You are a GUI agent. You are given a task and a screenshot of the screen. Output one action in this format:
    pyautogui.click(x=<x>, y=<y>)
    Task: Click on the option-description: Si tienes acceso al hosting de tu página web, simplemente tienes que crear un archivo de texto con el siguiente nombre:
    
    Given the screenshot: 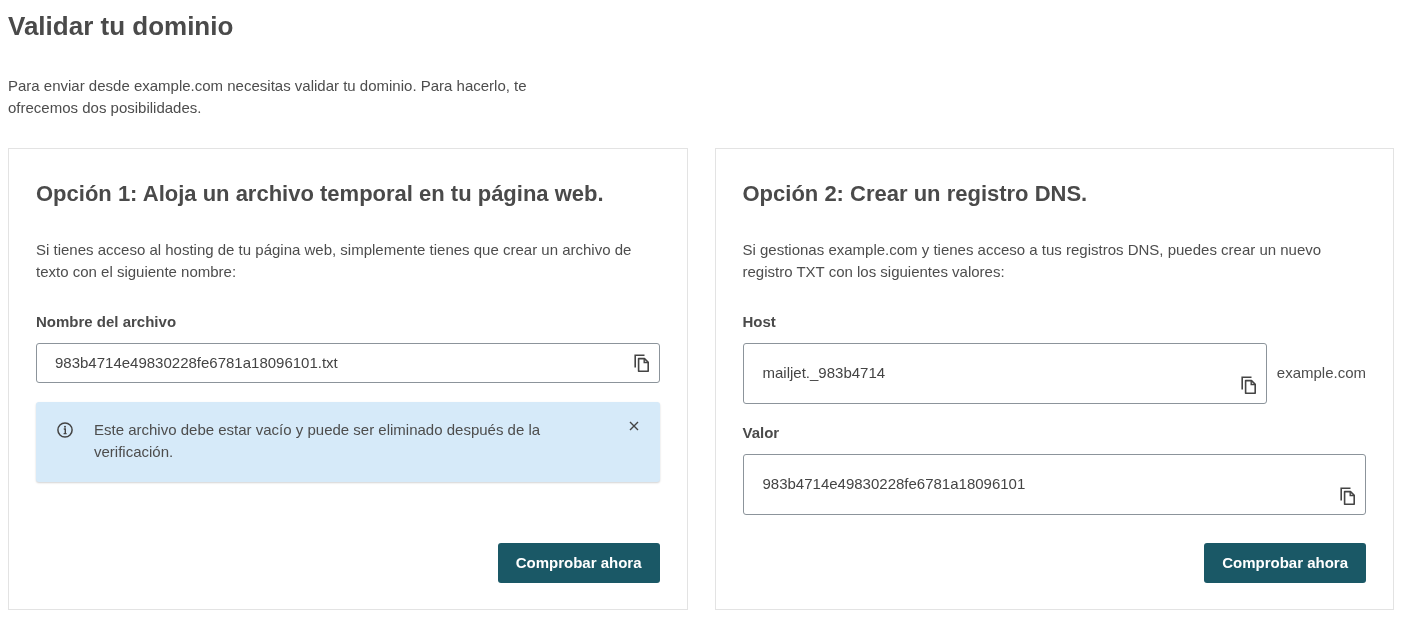 What is the action you would take?
    pyautogui.click(x=334, y=261)
    